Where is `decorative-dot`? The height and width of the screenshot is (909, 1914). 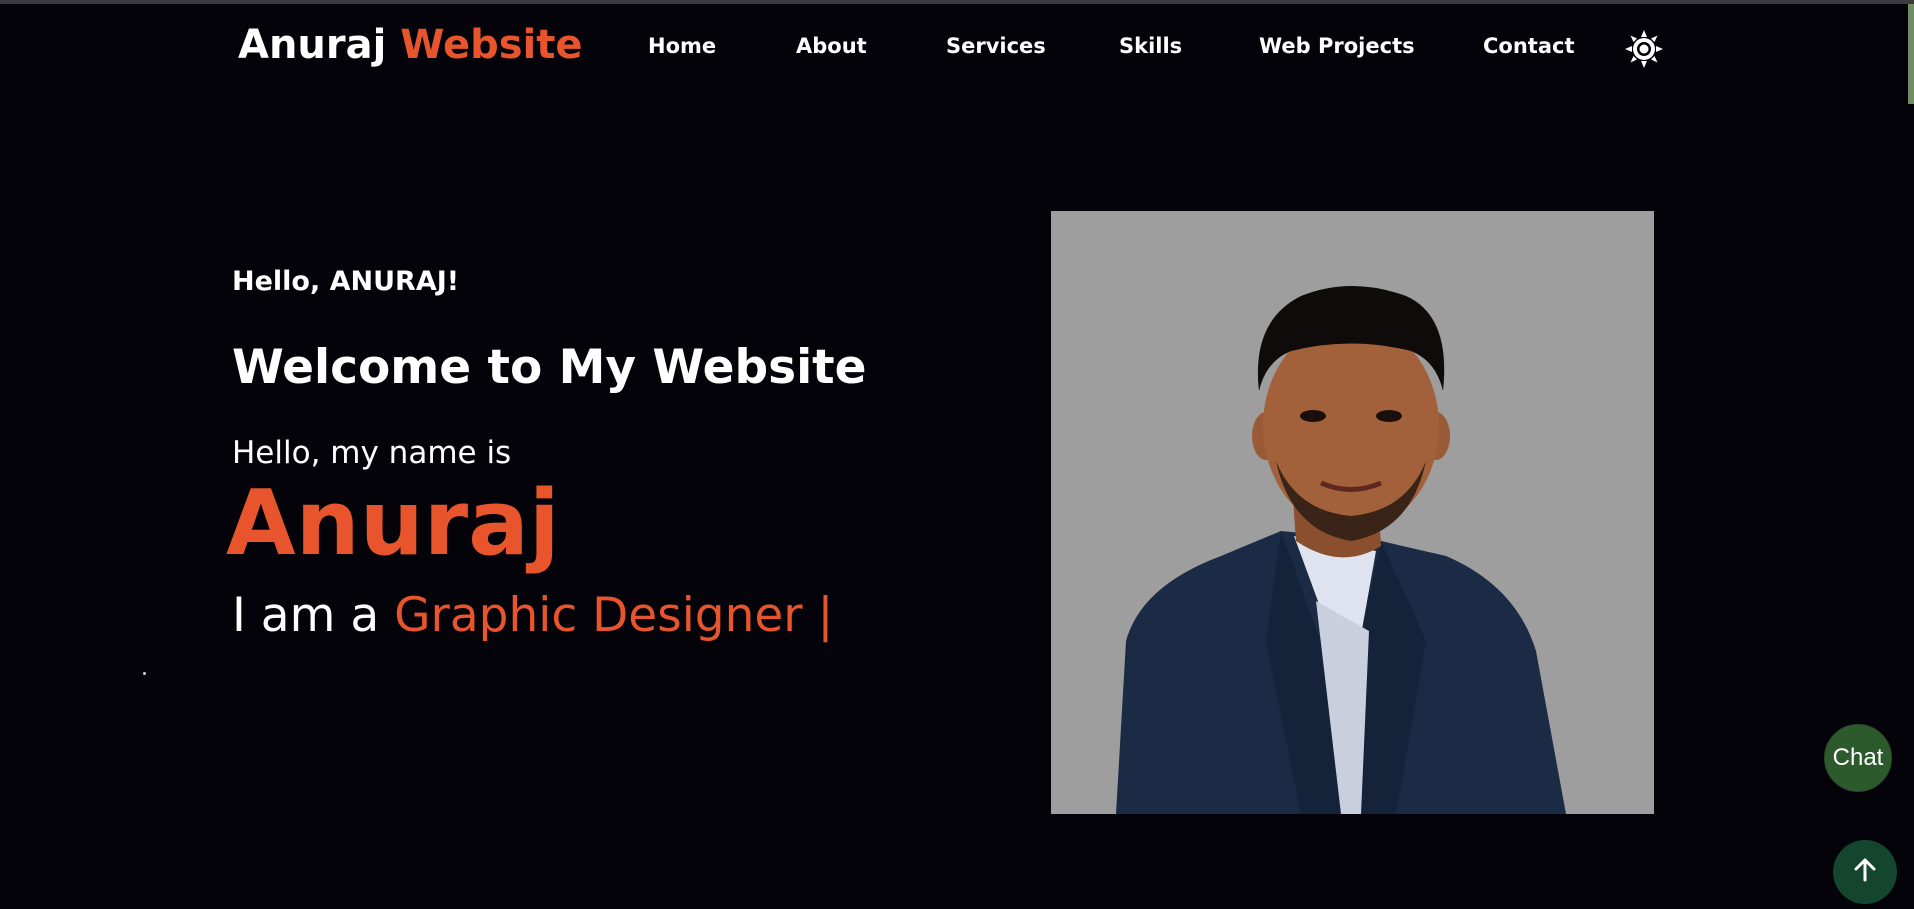
decorative-dot is located at coordinates (144, 673).